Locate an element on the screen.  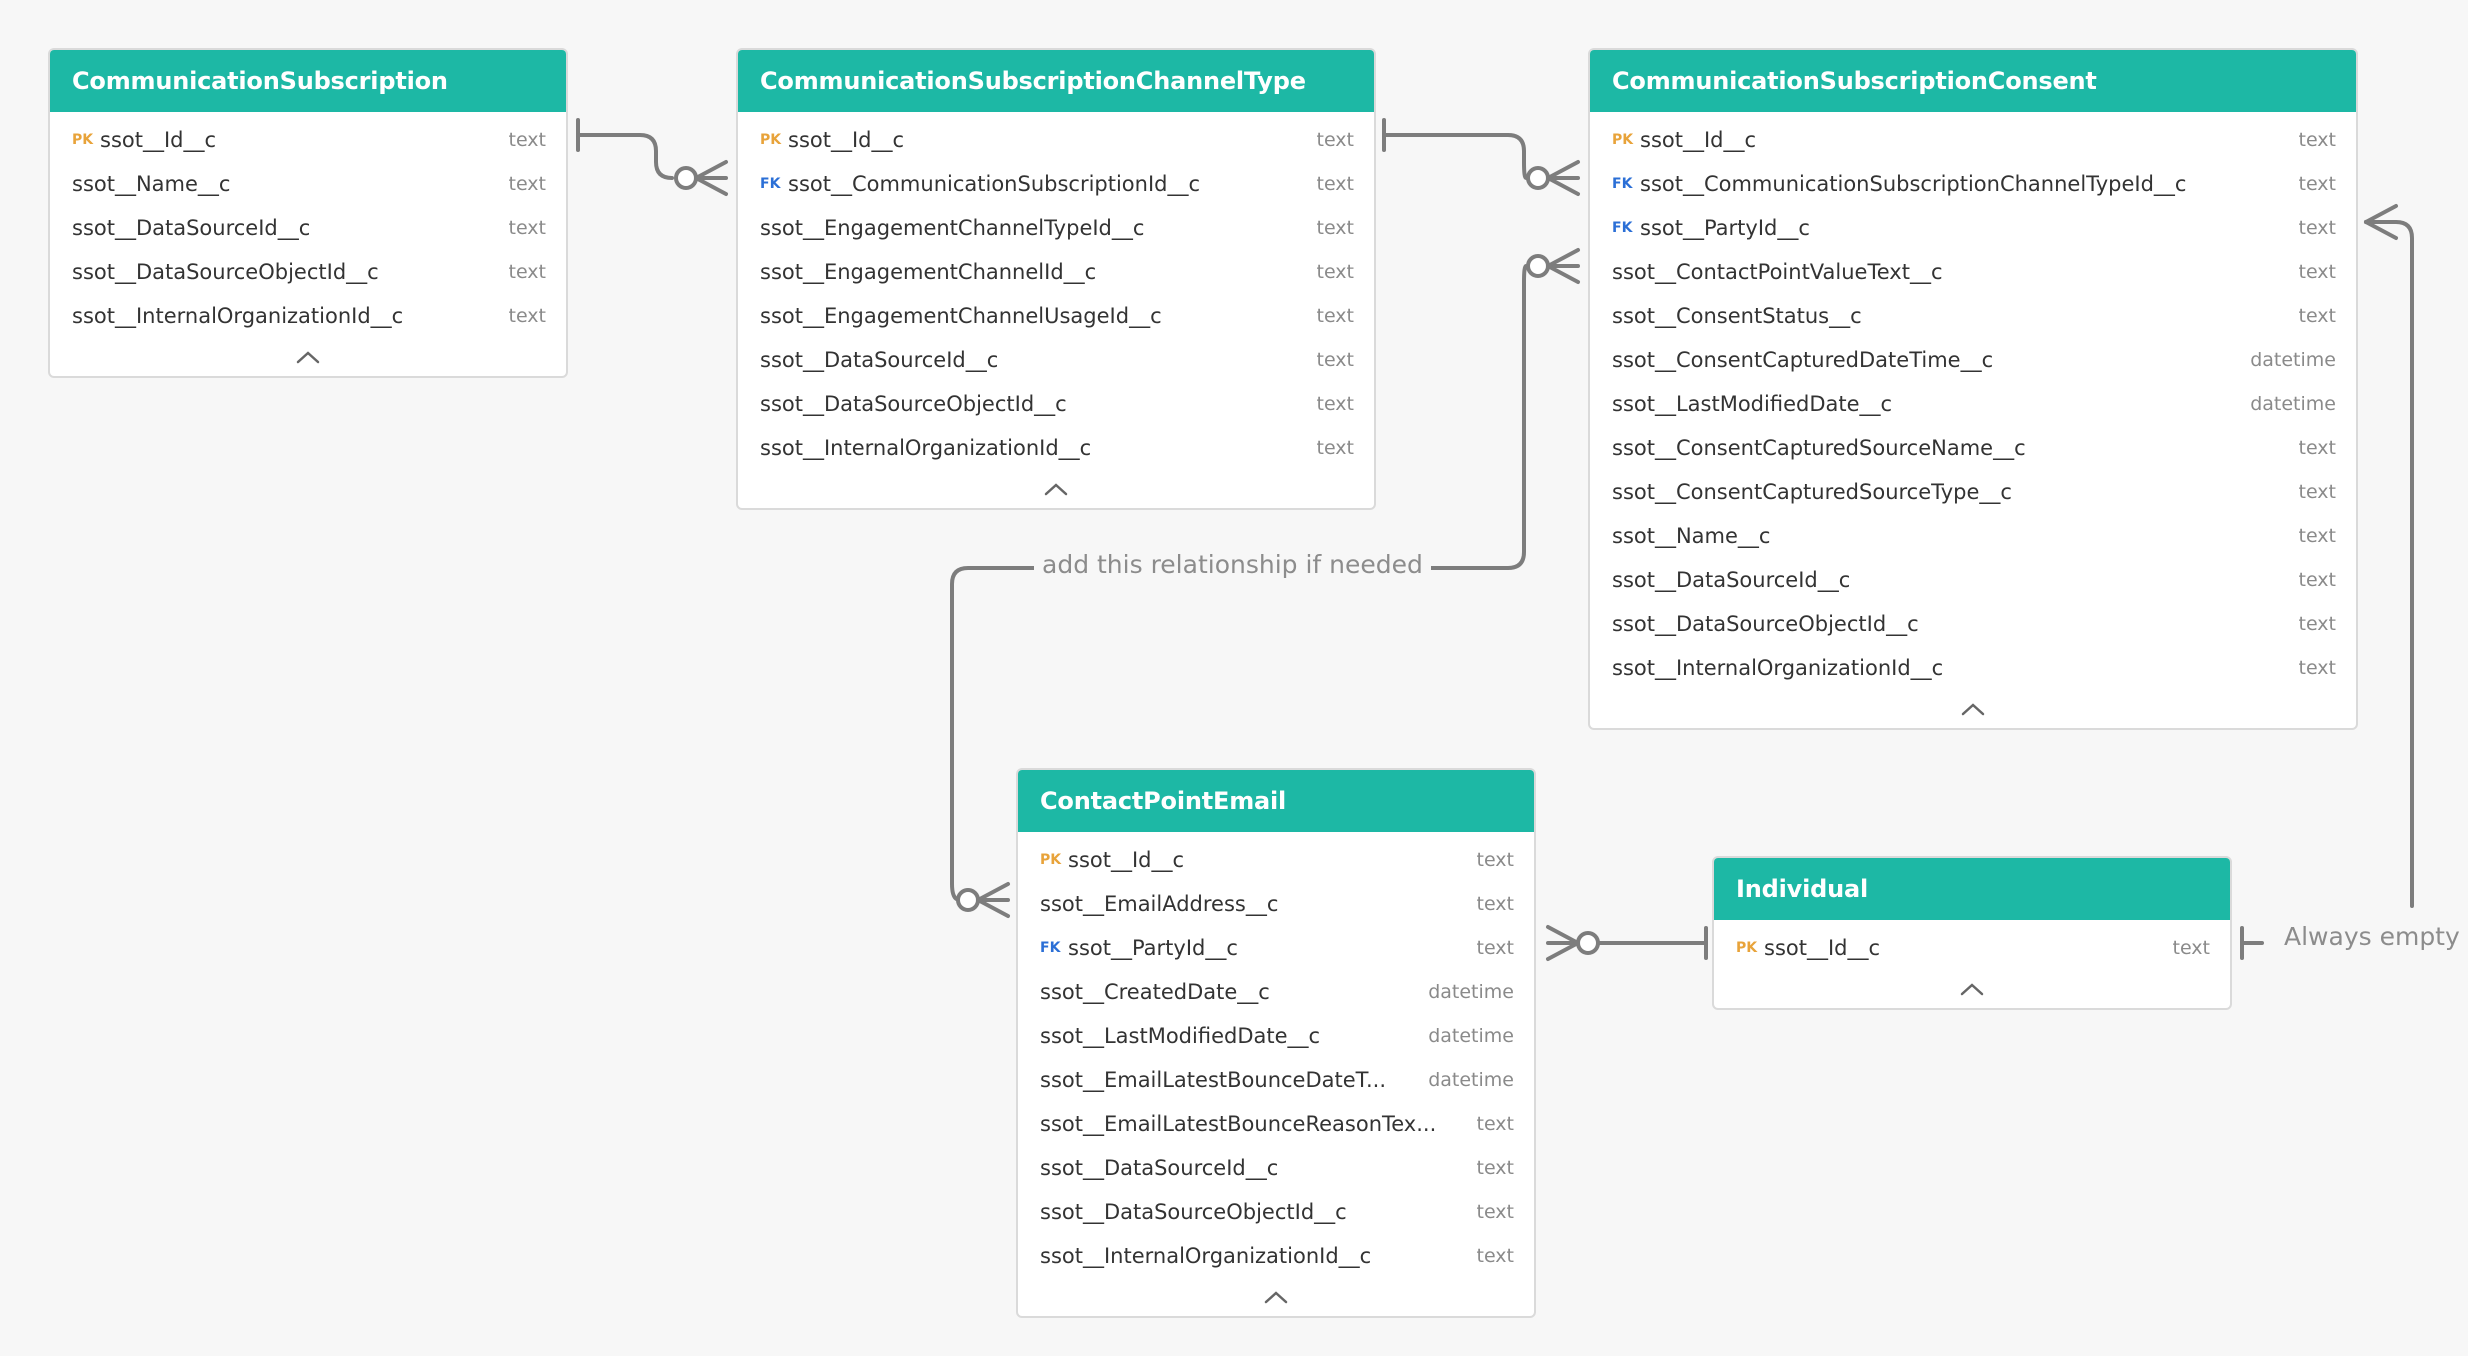
entity-title: ContactPointEmail is located at coordinates (1276, 801).